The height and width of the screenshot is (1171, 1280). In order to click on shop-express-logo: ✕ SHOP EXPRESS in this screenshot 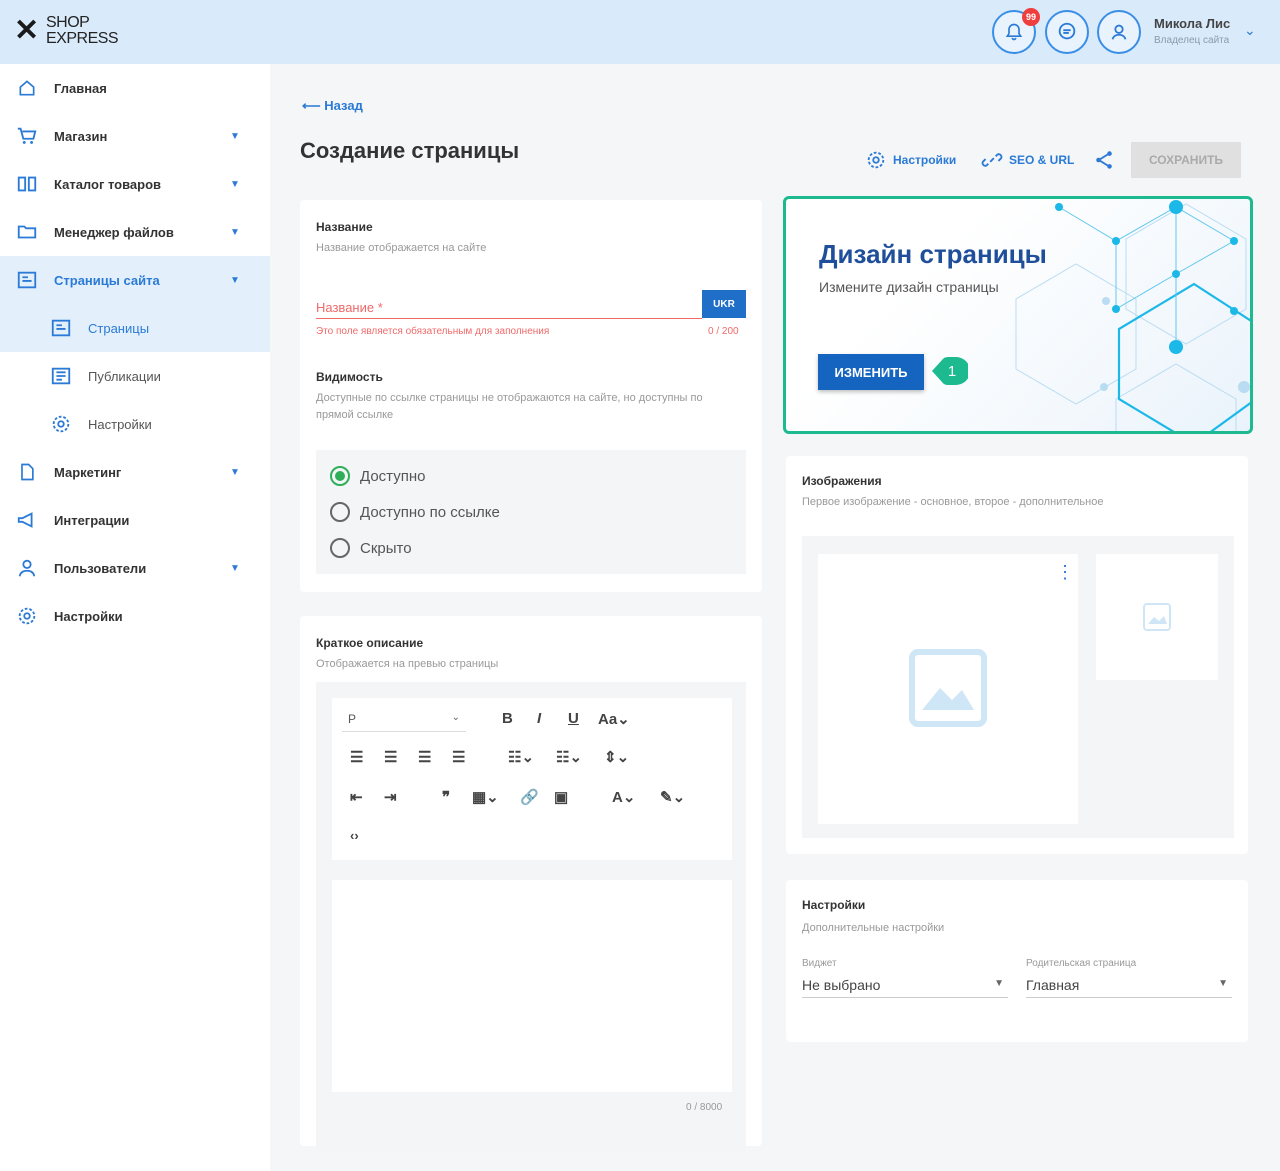, I will do `click(74, 32)`.